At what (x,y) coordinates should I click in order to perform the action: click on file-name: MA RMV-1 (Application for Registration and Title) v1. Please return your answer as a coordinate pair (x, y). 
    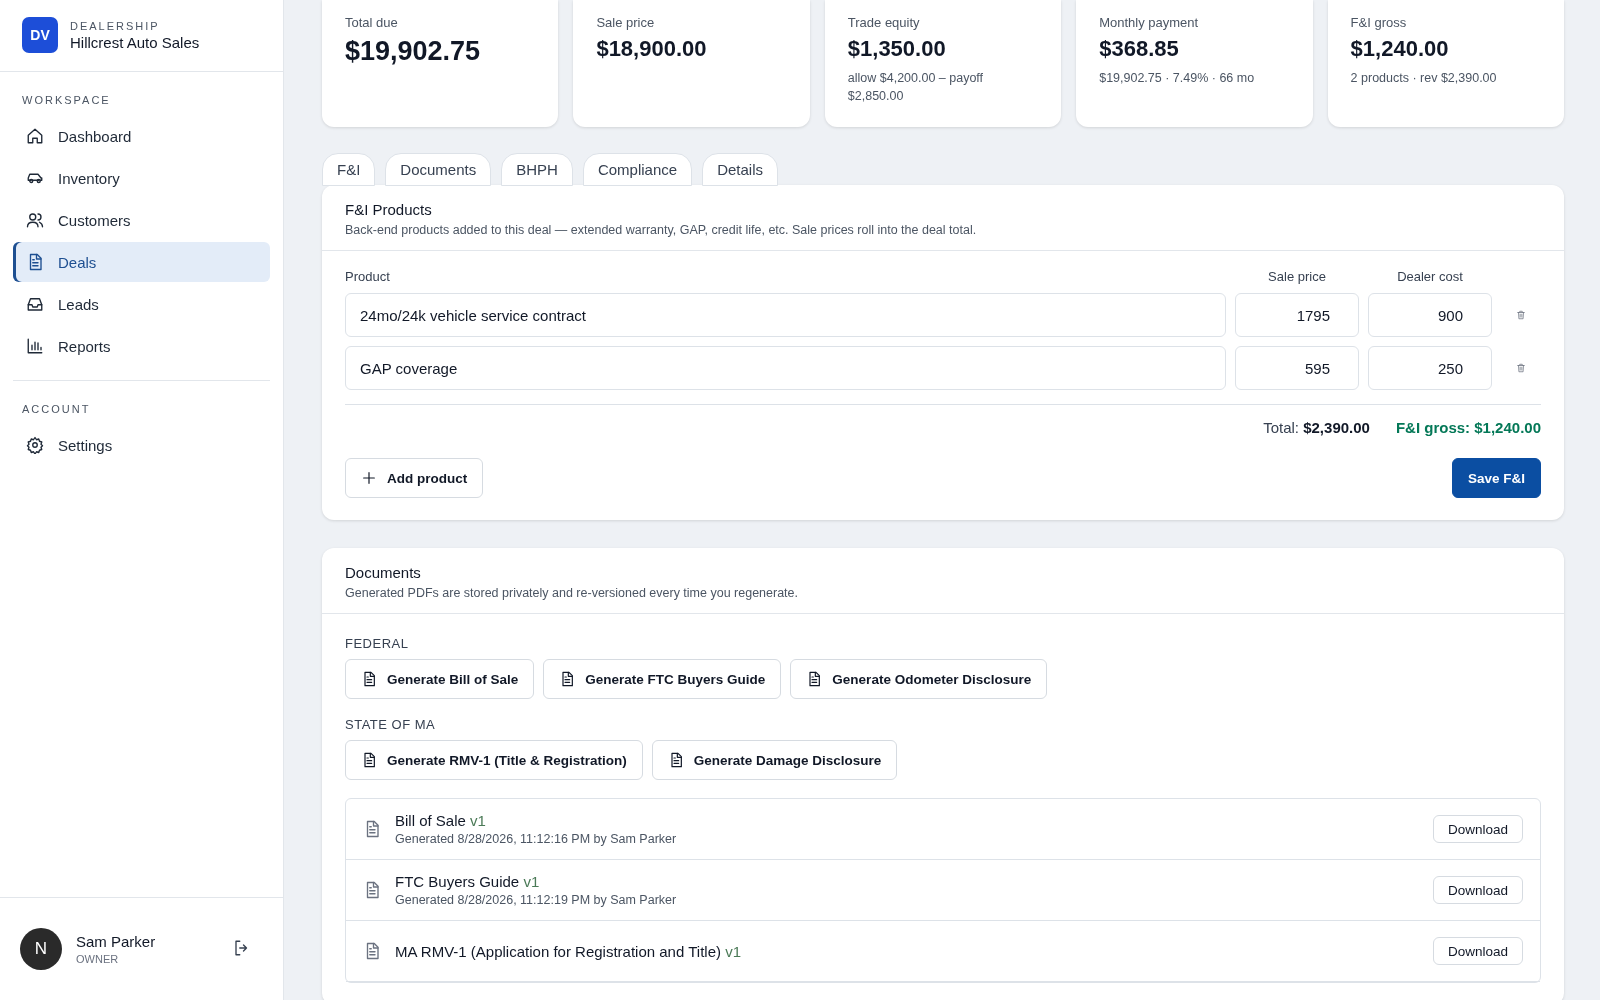
    Looking at the image, I should click on (568, 951).